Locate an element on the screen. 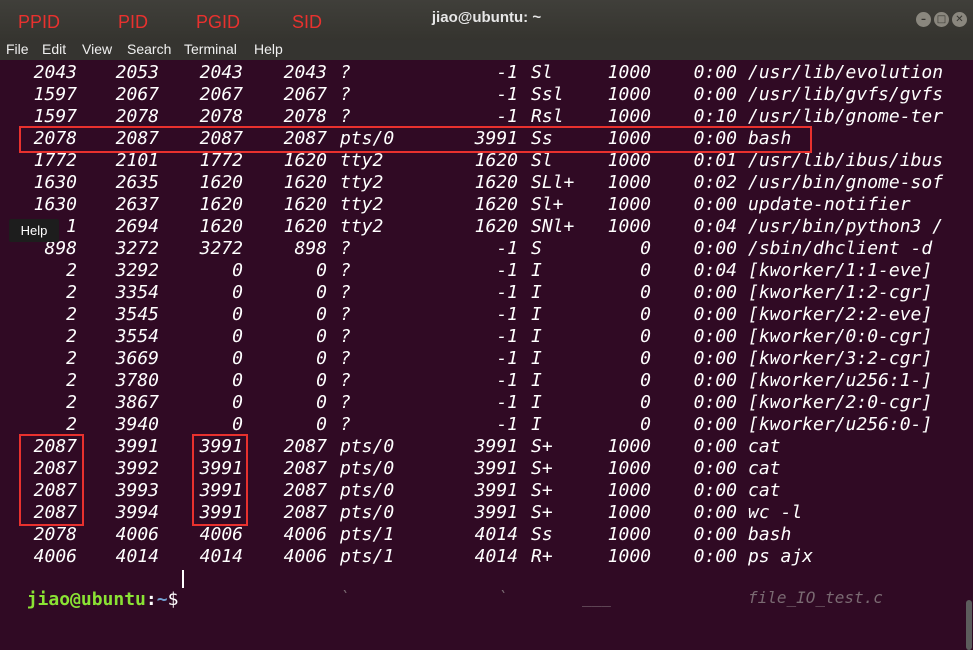 This screenshot has height=650, width=973. close-icon: ✕ is located at coordinates (959, 19).